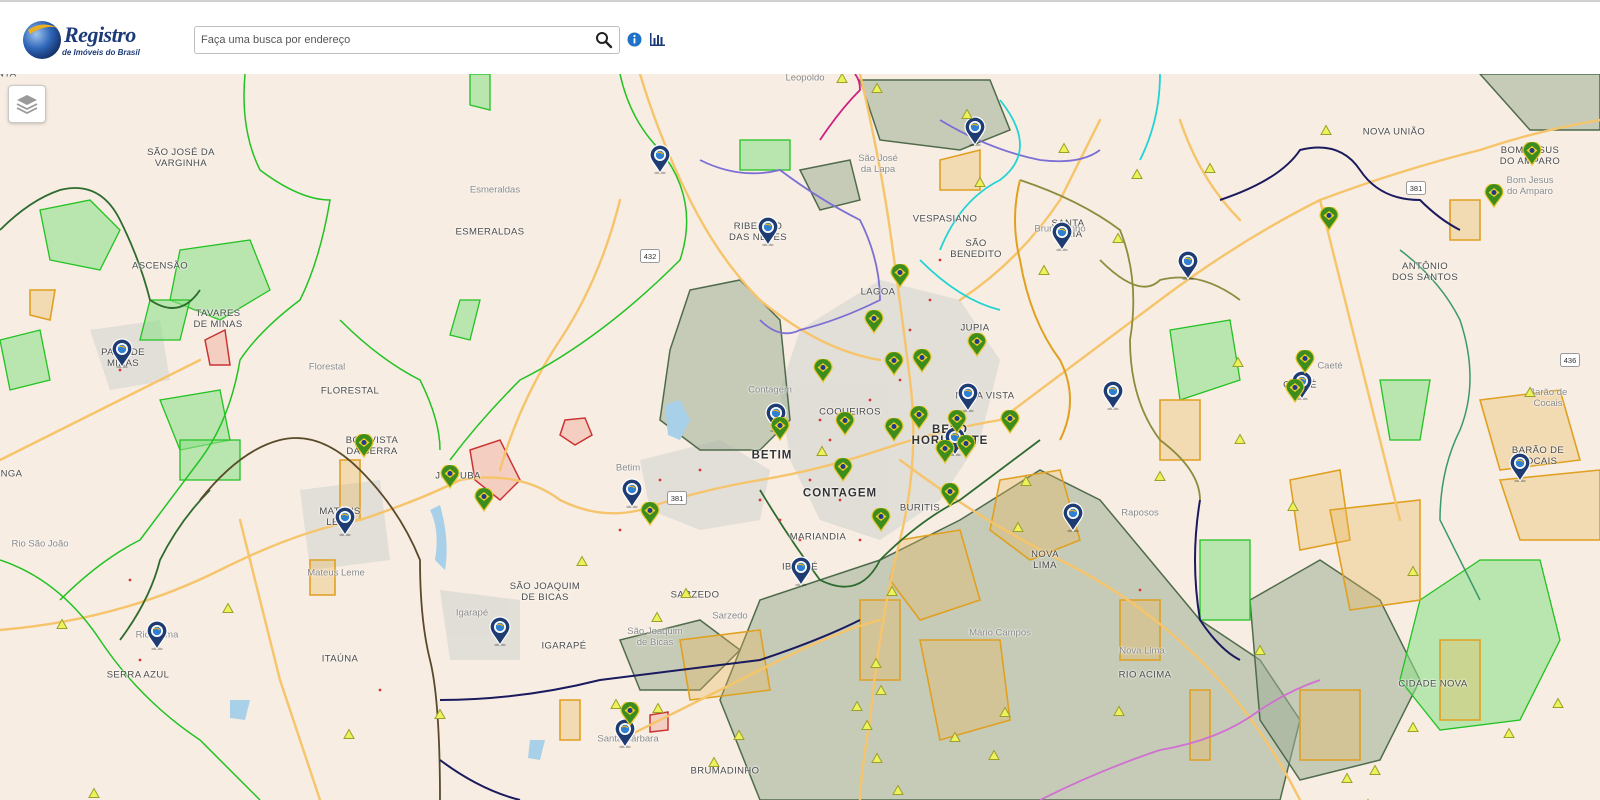 The width and height of the screenshot is (1600, 800). I want to click on app-header: Registro de Imóveis do Brasil, so click(800, 38).